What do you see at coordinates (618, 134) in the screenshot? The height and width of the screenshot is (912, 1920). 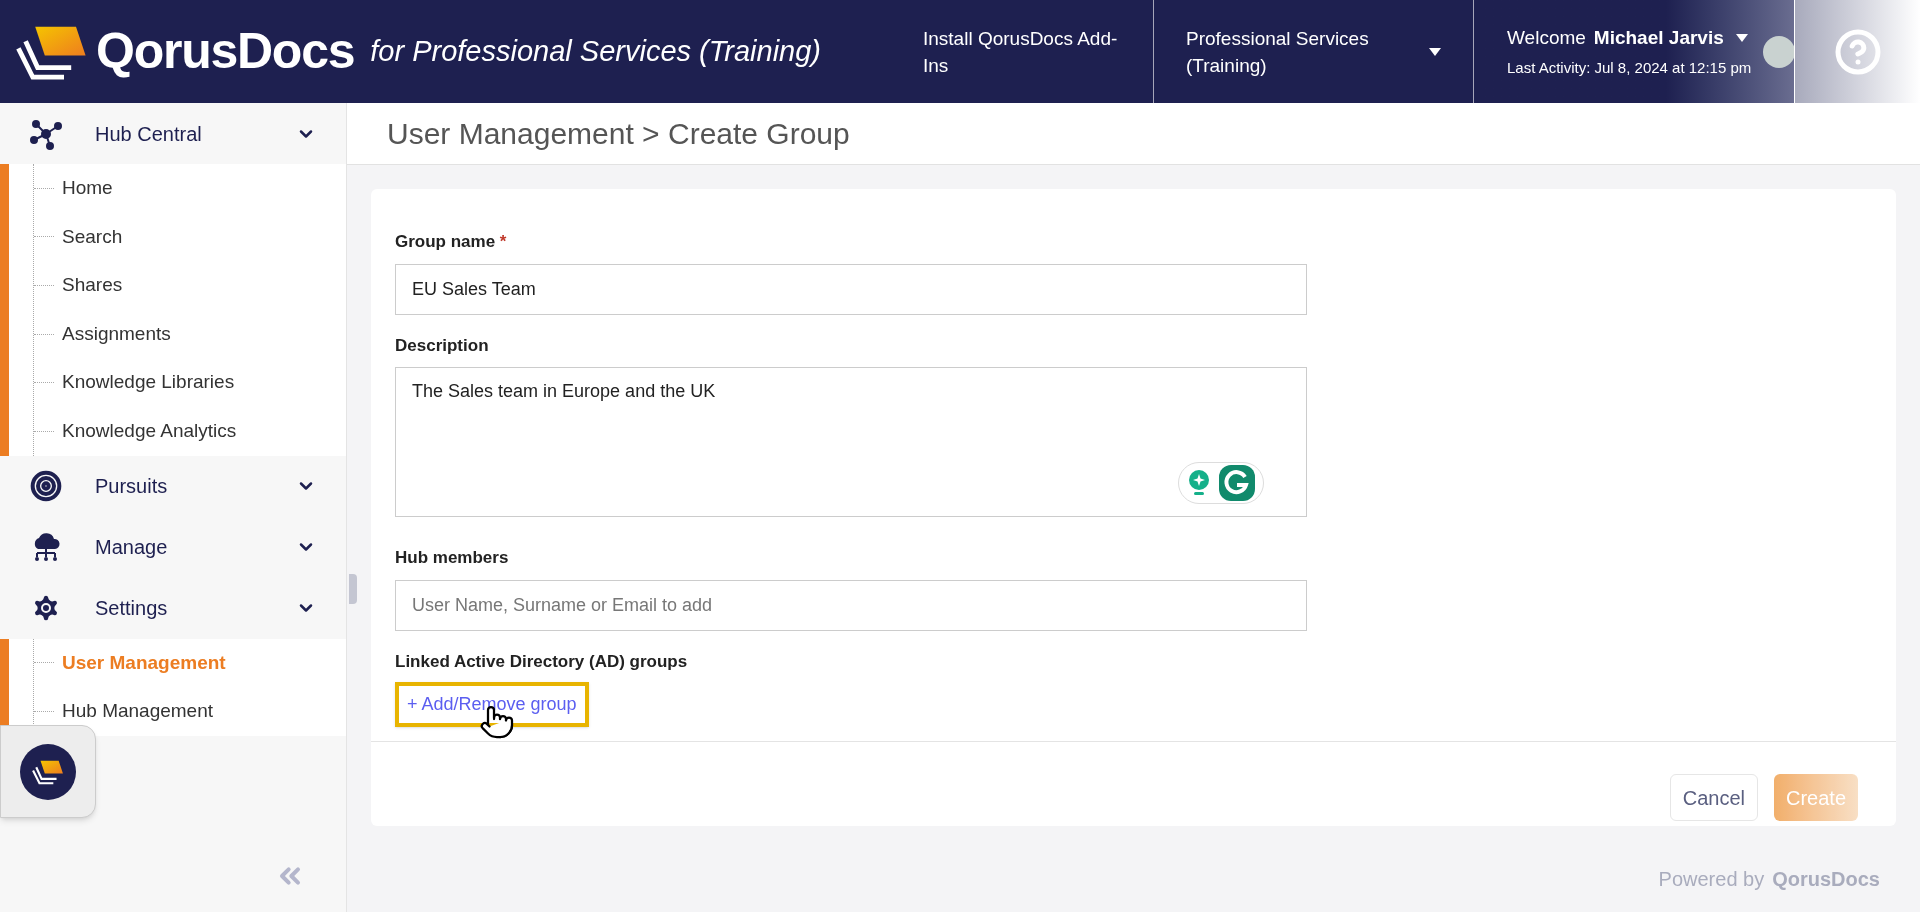 I see `page-title: User Management > Create Group` at bounding box center [618, 134].